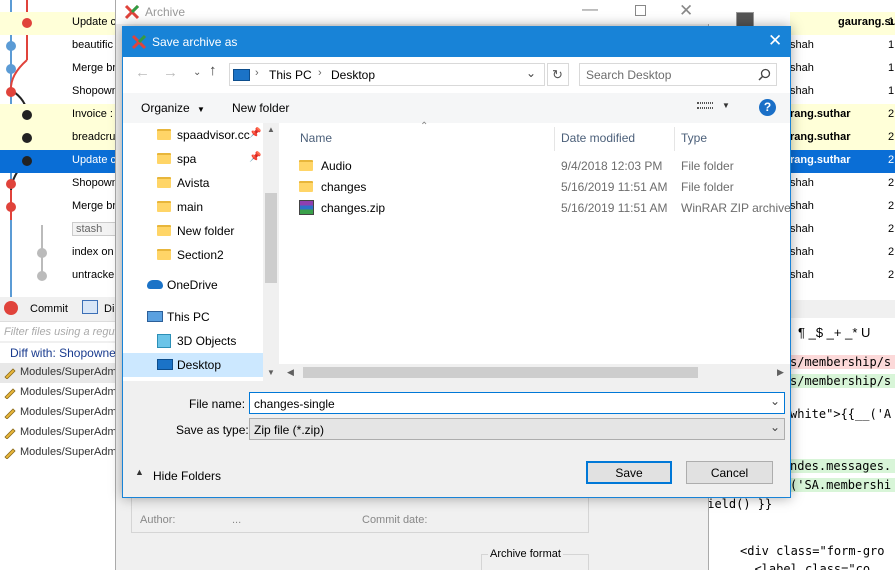 This screenshot has width=895, height=570. Describe the element at coordinates (142, 72) in the screenshot. I see `back-icon: ←` at that location.